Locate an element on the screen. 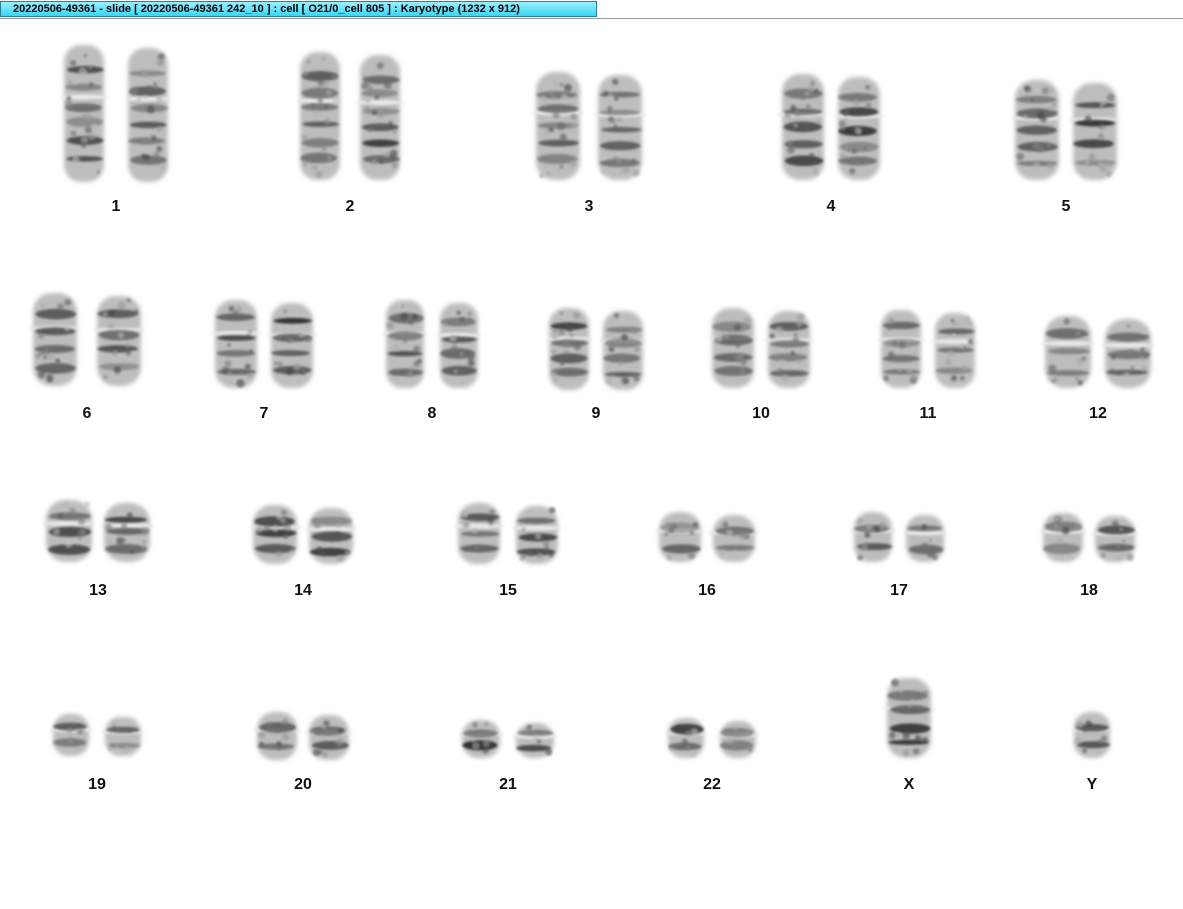 Image resolution: width=1183 pixels, height=909 pixels. chromosome-label-12: 12 is located at coordinates (1098, 413).